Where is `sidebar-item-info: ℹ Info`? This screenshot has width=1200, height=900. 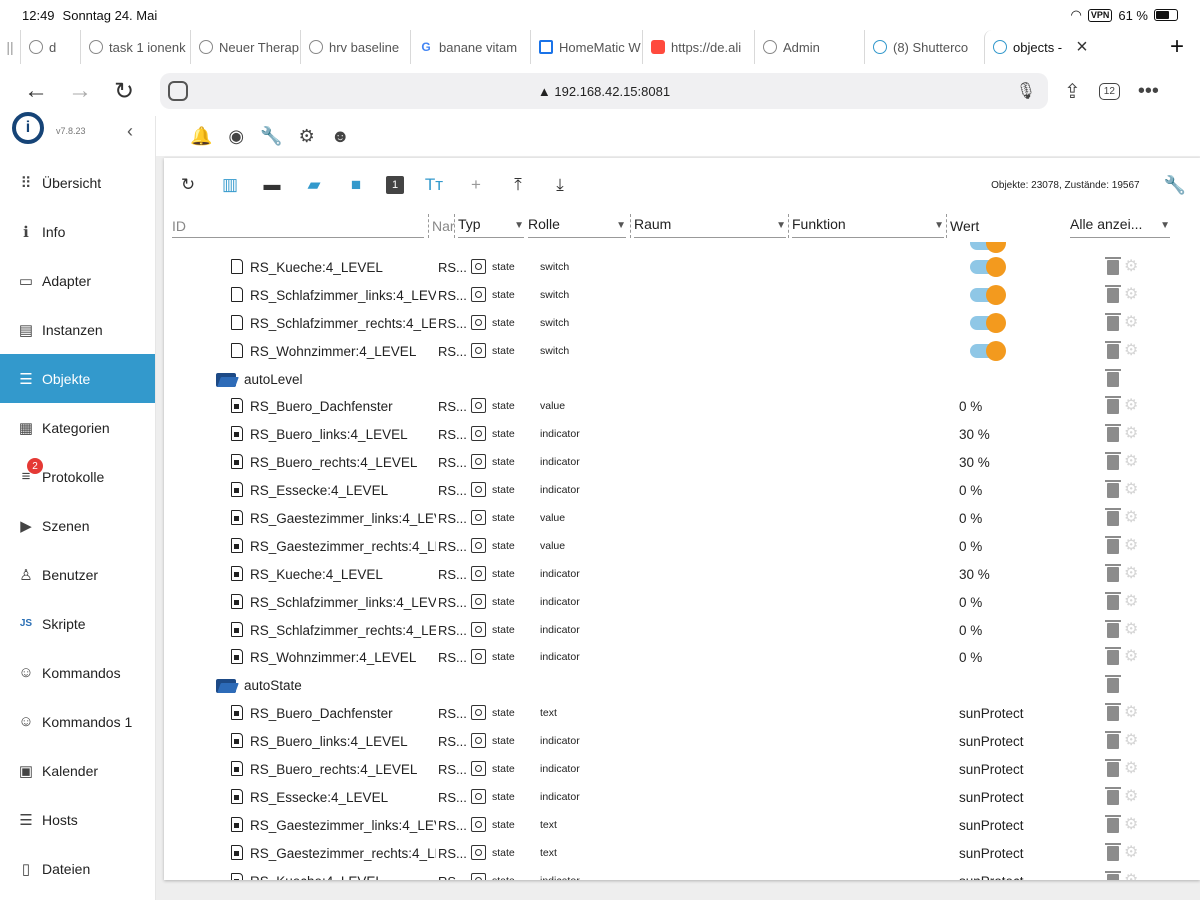 sidebar-item-info: ℹ Info is located at coordinates (77, 231).